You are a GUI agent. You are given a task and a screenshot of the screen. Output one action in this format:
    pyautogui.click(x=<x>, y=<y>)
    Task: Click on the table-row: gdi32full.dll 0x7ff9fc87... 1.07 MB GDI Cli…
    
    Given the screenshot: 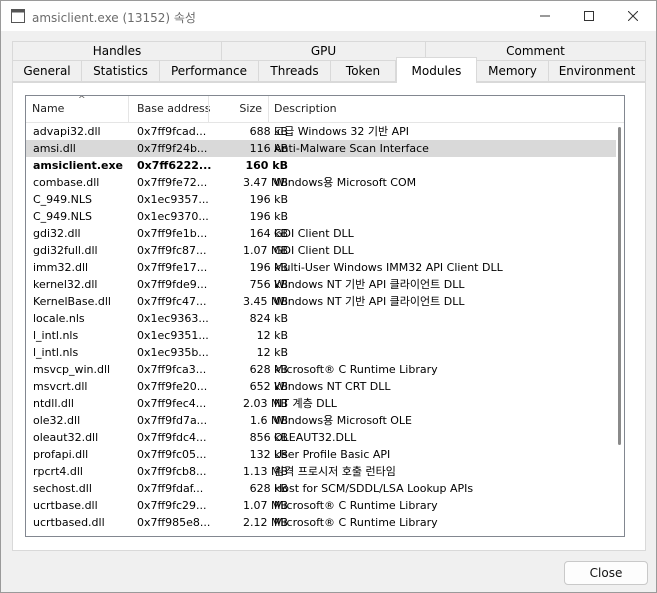 What is the action you would take?
    pyautogui.click(x=321, y=250)
    